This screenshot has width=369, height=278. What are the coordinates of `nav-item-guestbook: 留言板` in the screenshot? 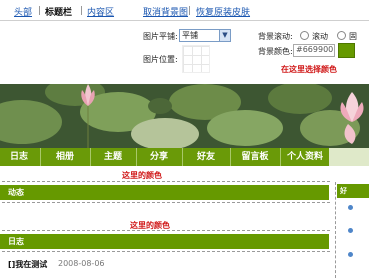 It's located at (255, 157).